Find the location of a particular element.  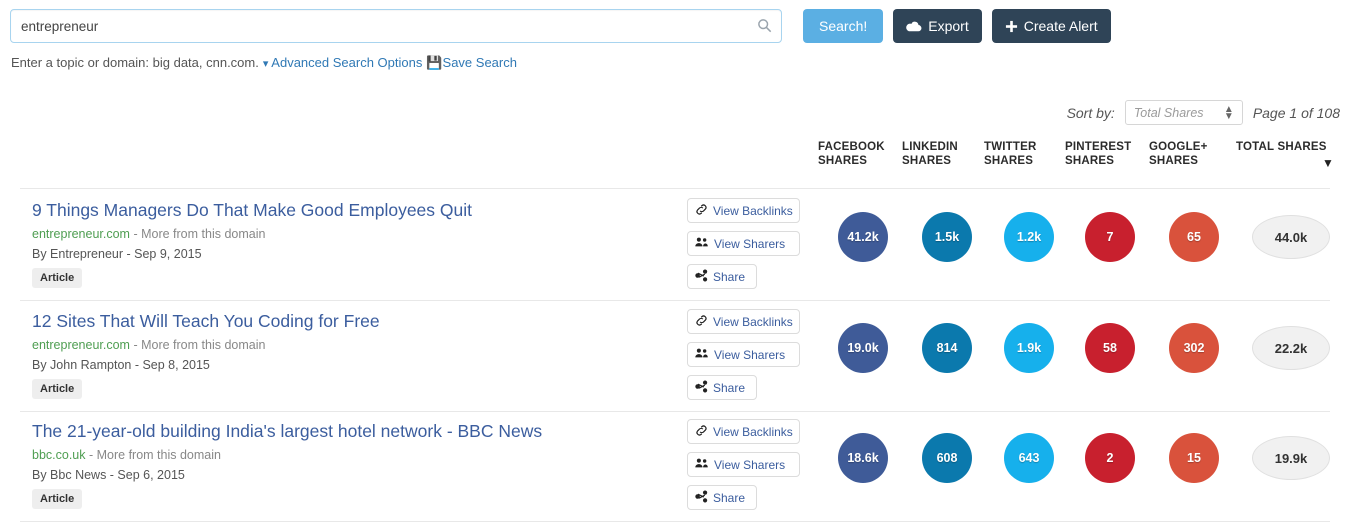

metric-bubble-twitter: 1.9k is located at coordinates (1029, 348).